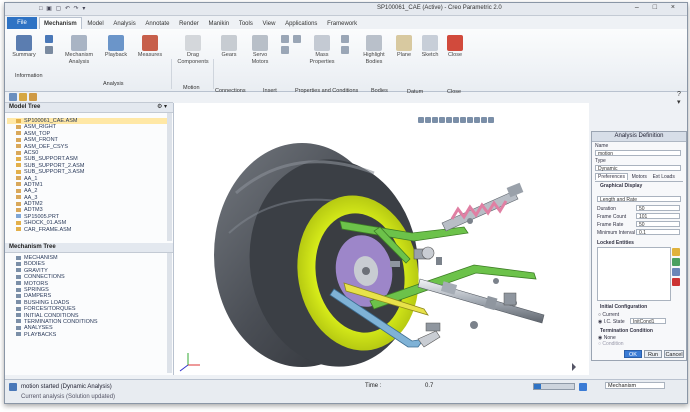 Image resolution: width=690 pixels, height=412 pixels. Describe the element at coordinates (38, 328) in the screenshot. I see `tree-item-label: ANALYSES` at that location.